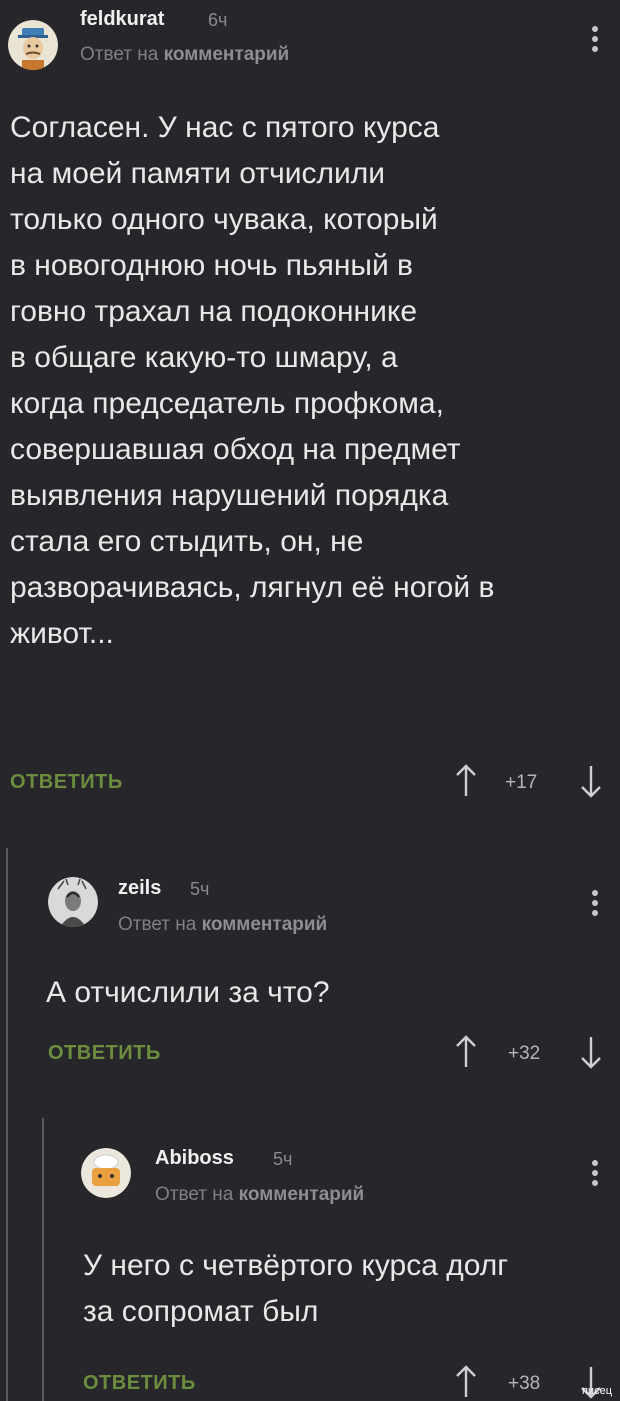 The image size is (620, 1401). What do you see at coordinates (218, 20) in the screenshot?
I see `comment-time: 6ч` at bounding box center [218, 20].